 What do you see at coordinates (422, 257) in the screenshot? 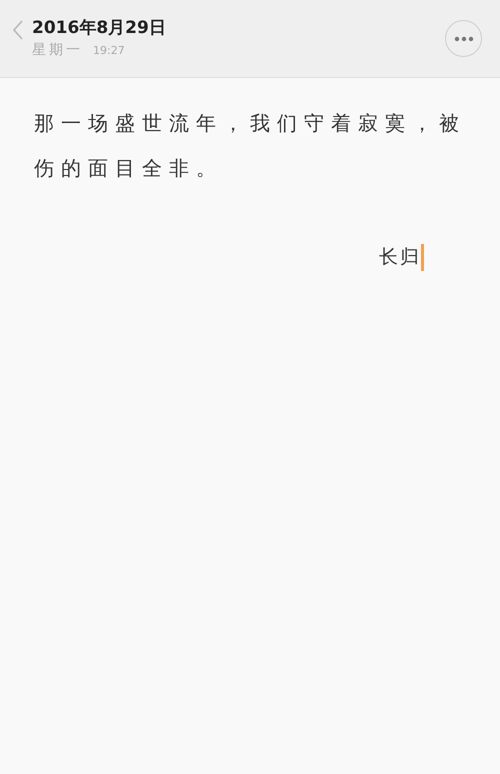
I see `text-cursor` at bounding box center [422, 257].